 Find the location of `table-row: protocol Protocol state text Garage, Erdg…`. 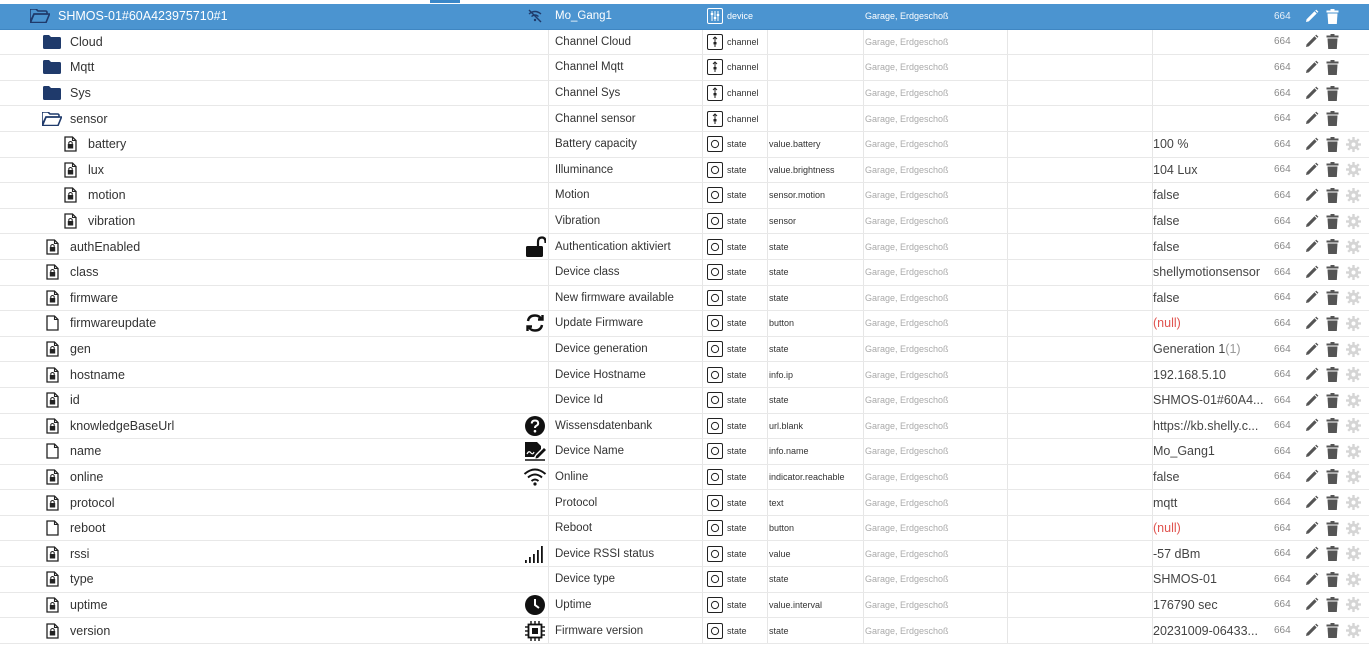

table-row: protocol Protocol state text Garage, Erdg… is located at coordinates (684, 503).